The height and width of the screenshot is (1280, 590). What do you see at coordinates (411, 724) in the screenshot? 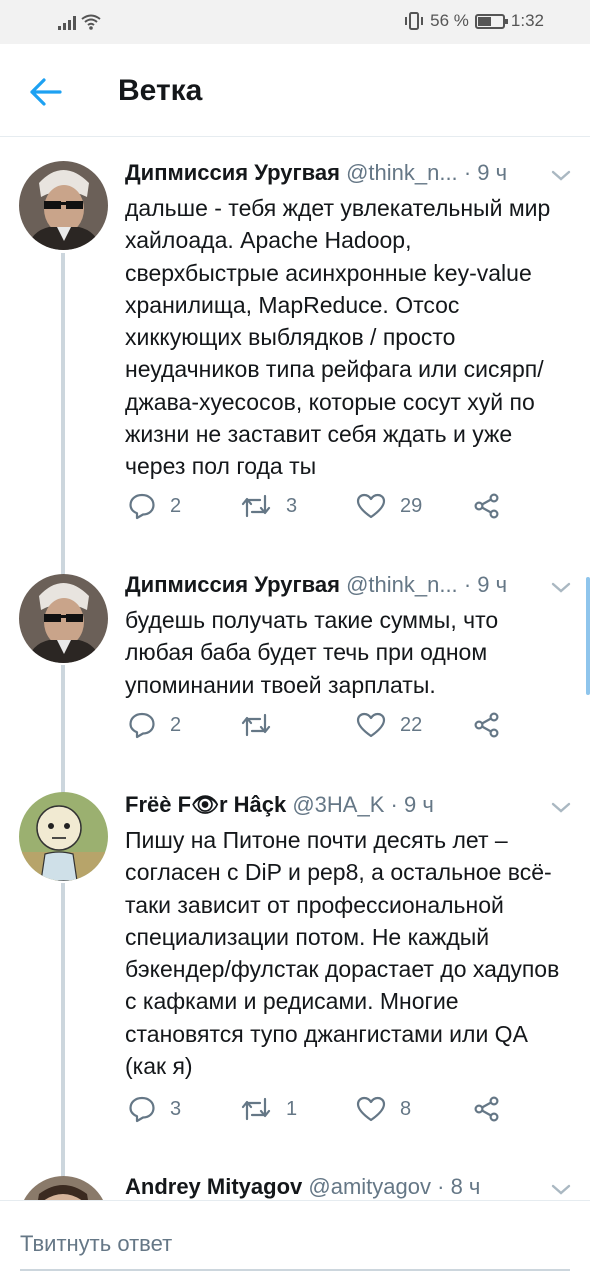
I see `like-count: 22` at bounding box center [411, 724].